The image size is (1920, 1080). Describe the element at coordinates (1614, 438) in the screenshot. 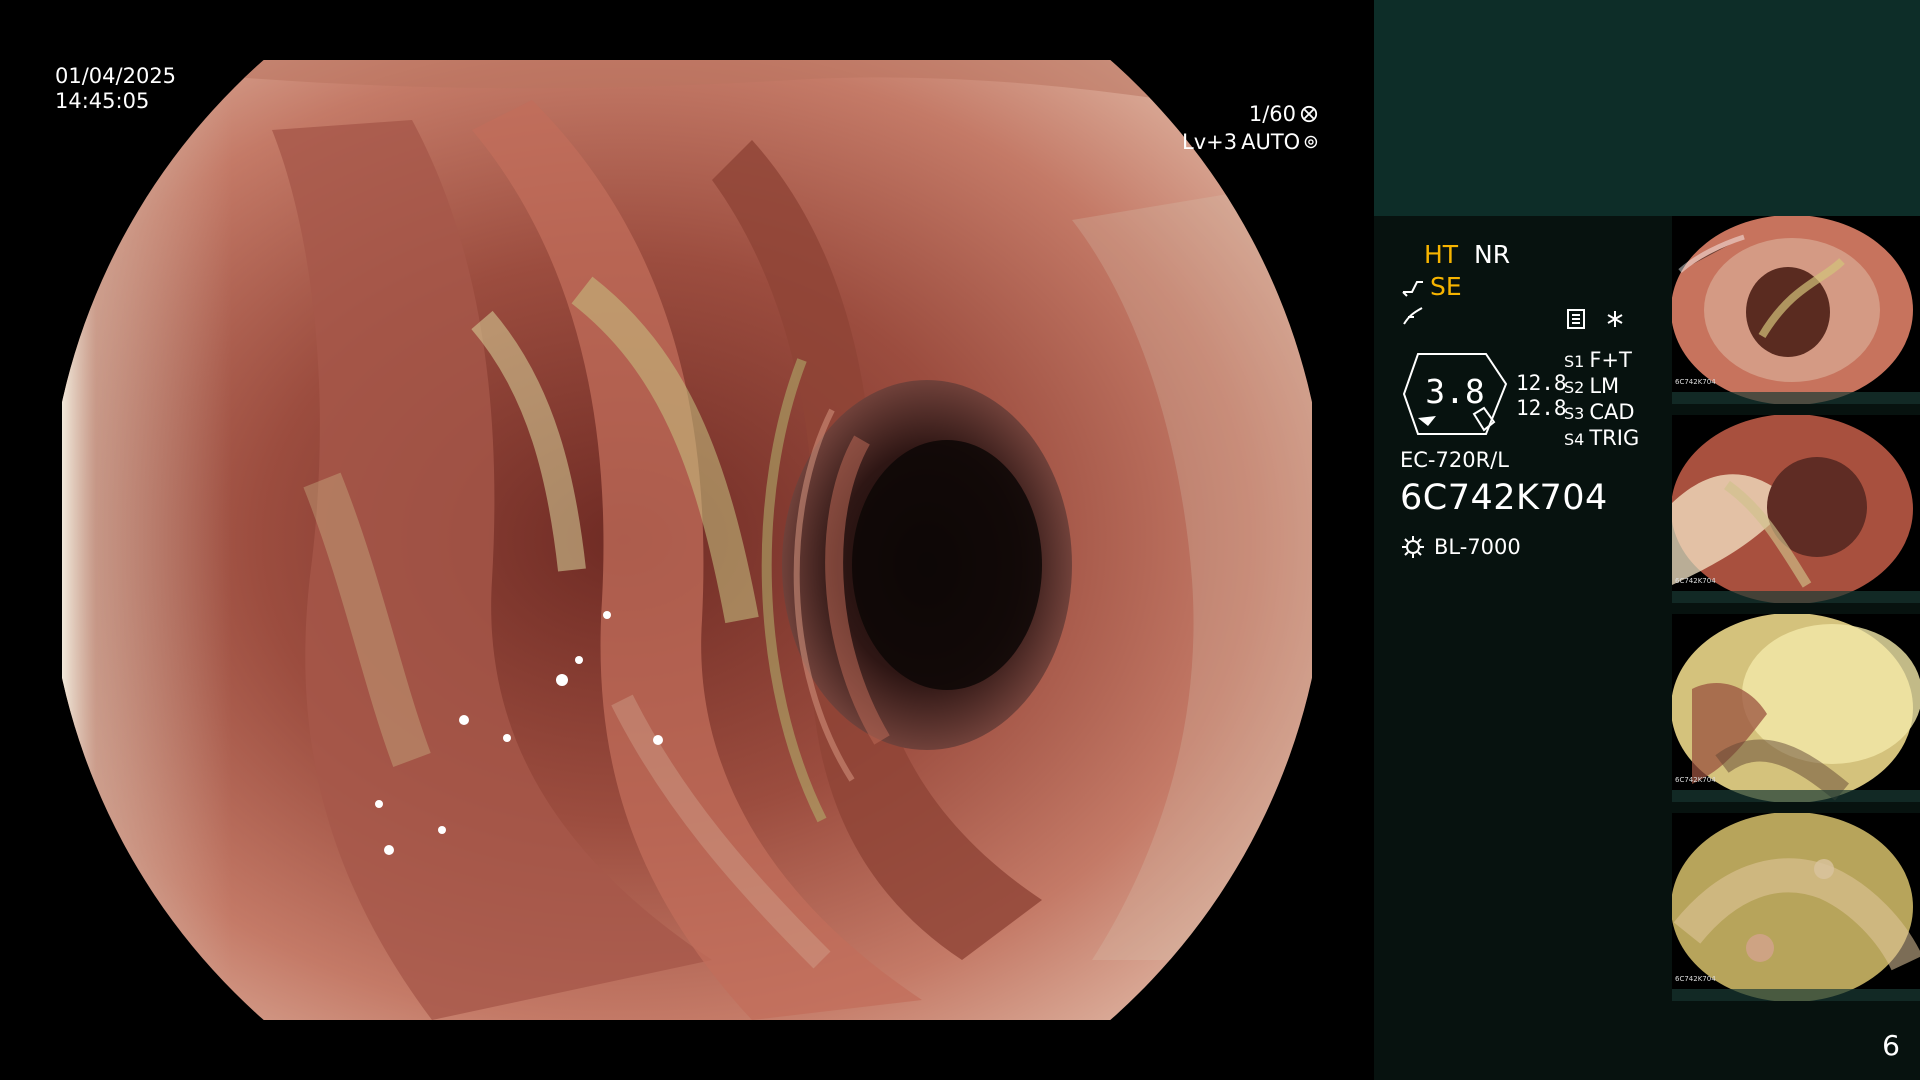

I see `switch-value-s4: TRIG` at that location.